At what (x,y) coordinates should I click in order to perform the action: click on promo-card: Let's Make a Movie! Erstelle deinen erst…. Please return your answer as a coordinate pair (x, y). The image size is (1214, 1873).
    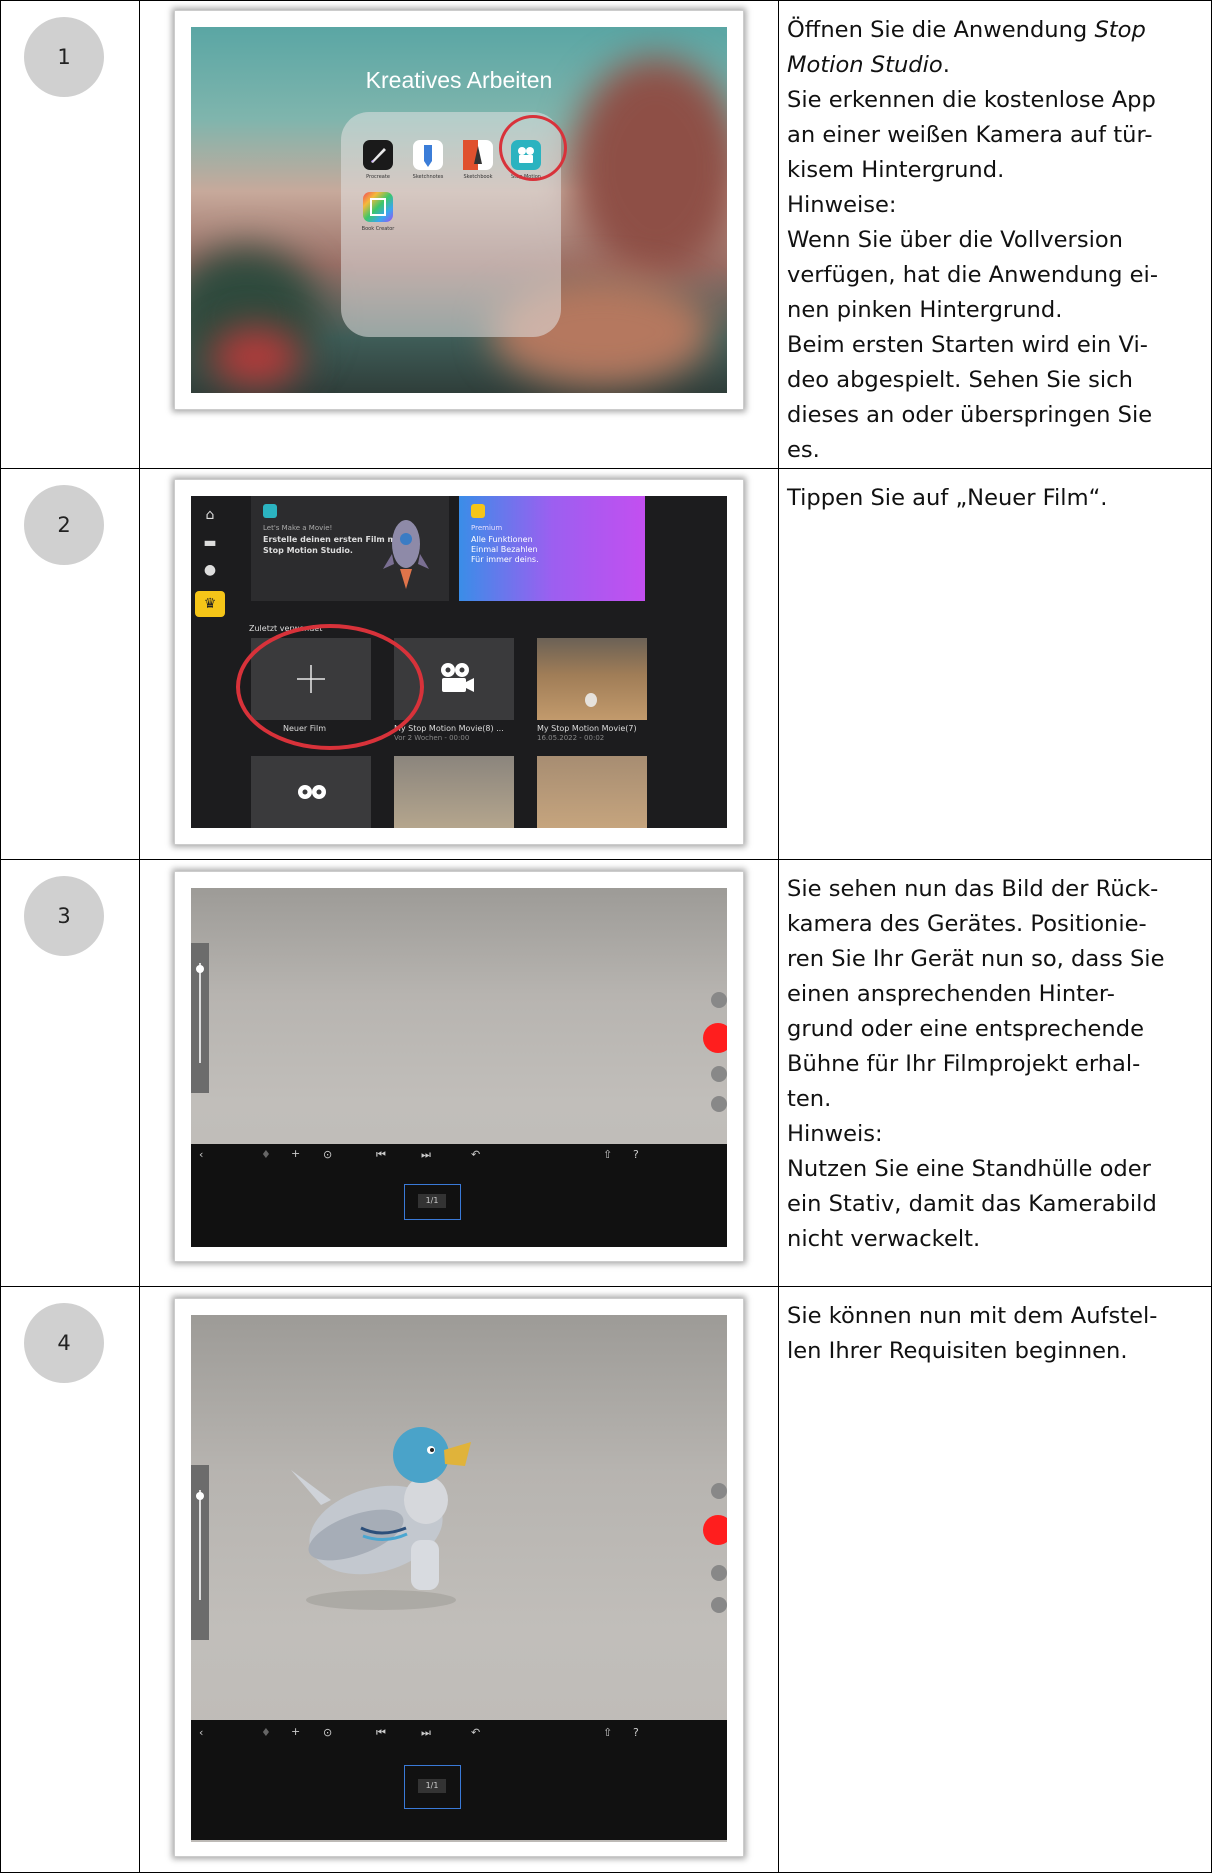
    Looking at the image, I should click on (350, 548).